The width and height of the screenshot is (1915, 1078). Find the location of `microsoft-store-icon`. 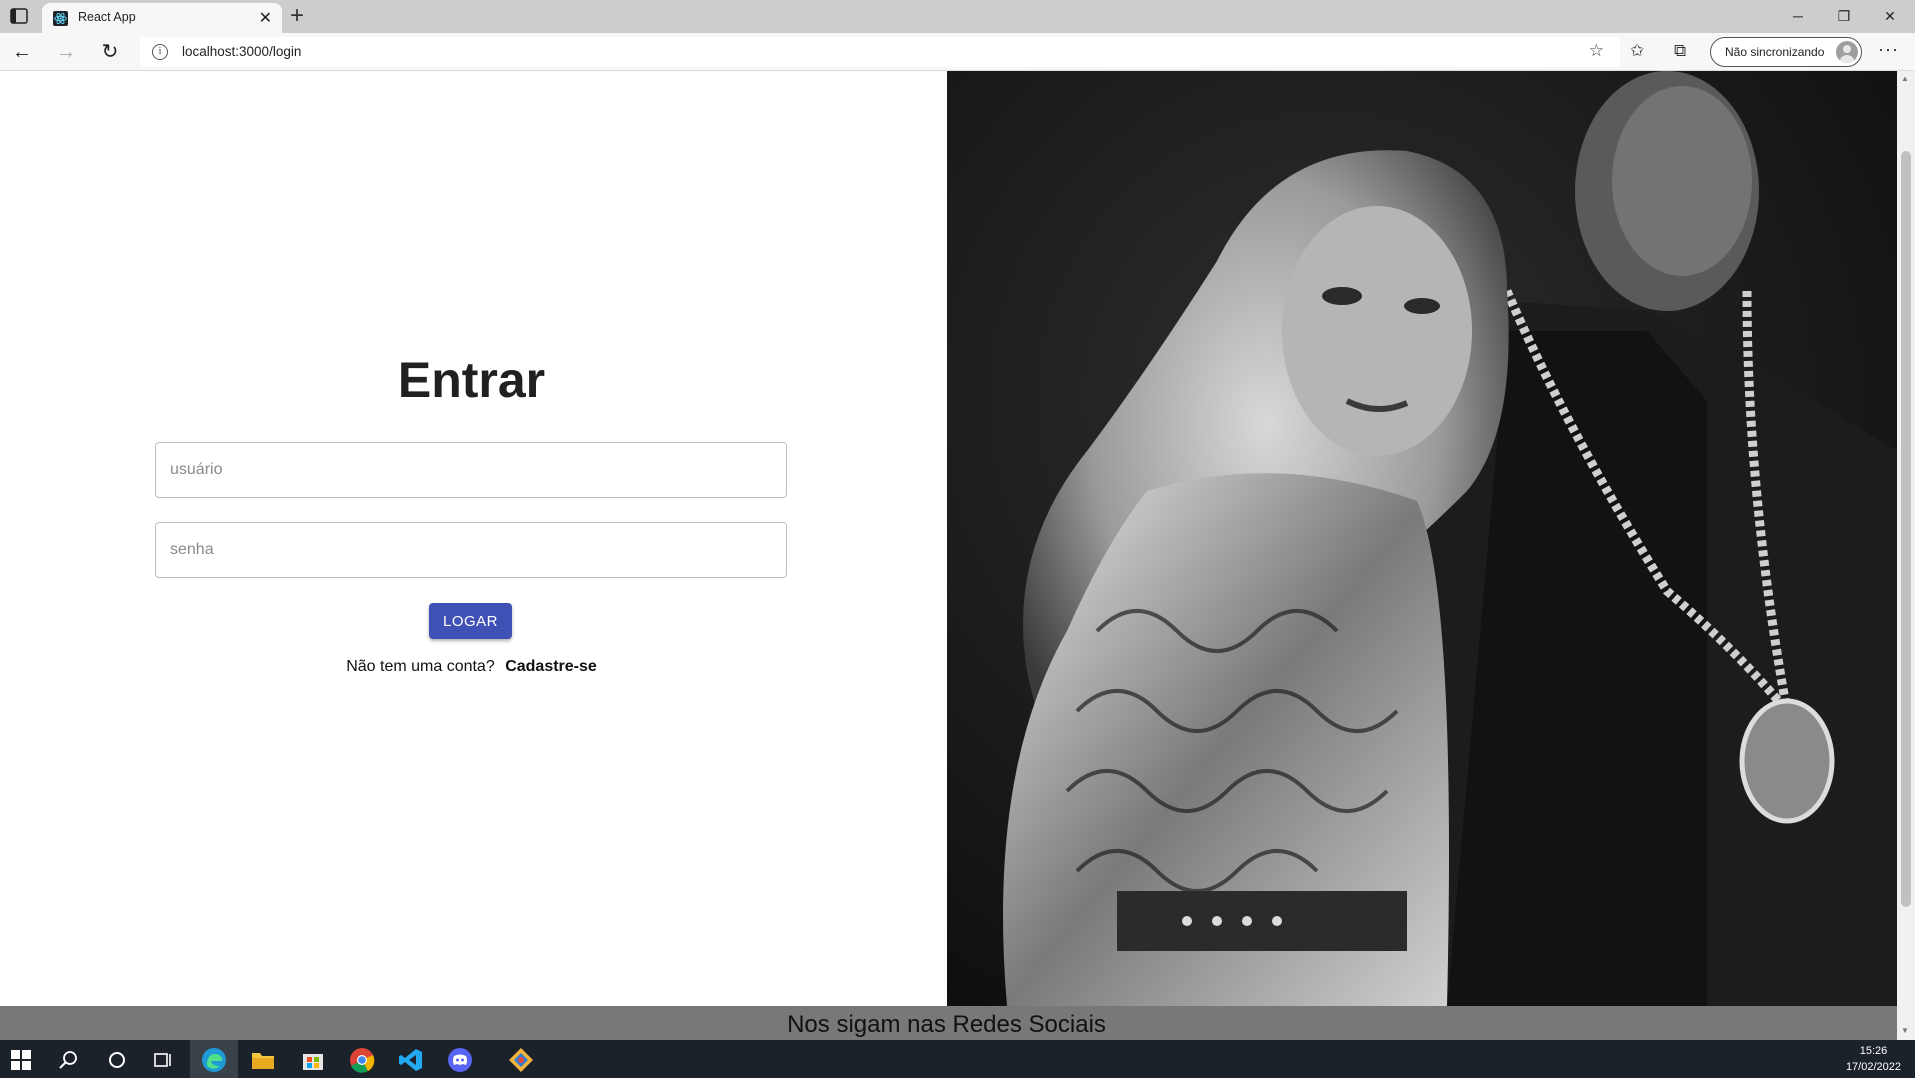

microsoft-store-icon is located at coordinates (313, 1060).